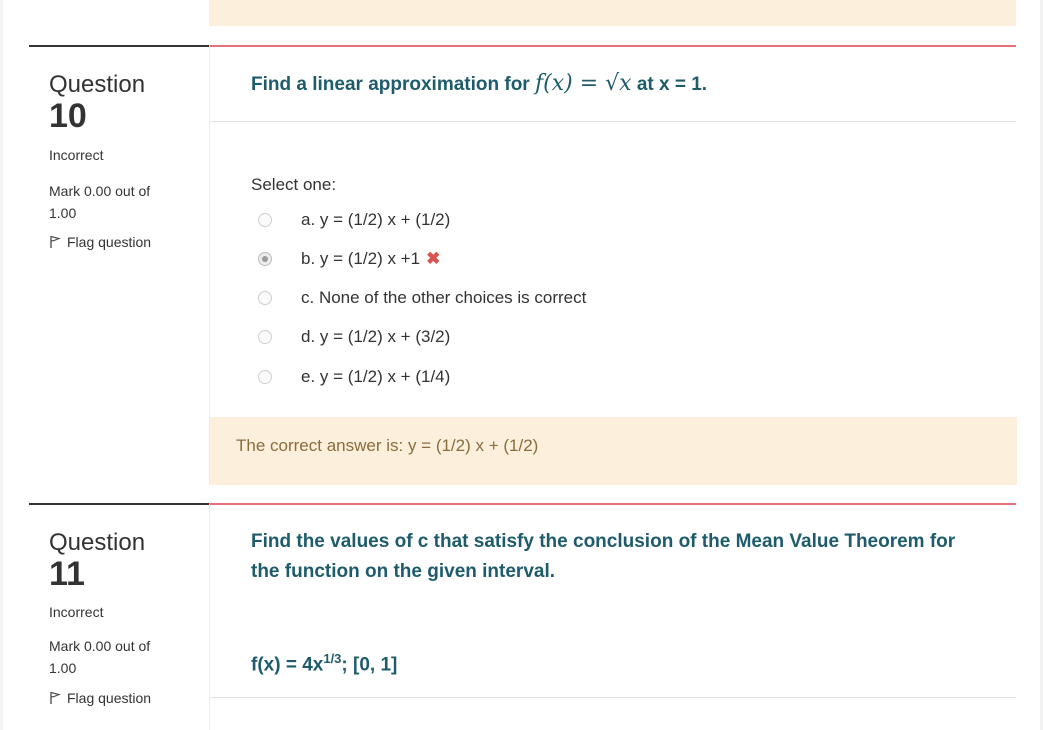  What do you see at coordinates (294, 184) in the screenshot?
I see `select-one-prompt: Select one:` at bounding box center [294, 184].